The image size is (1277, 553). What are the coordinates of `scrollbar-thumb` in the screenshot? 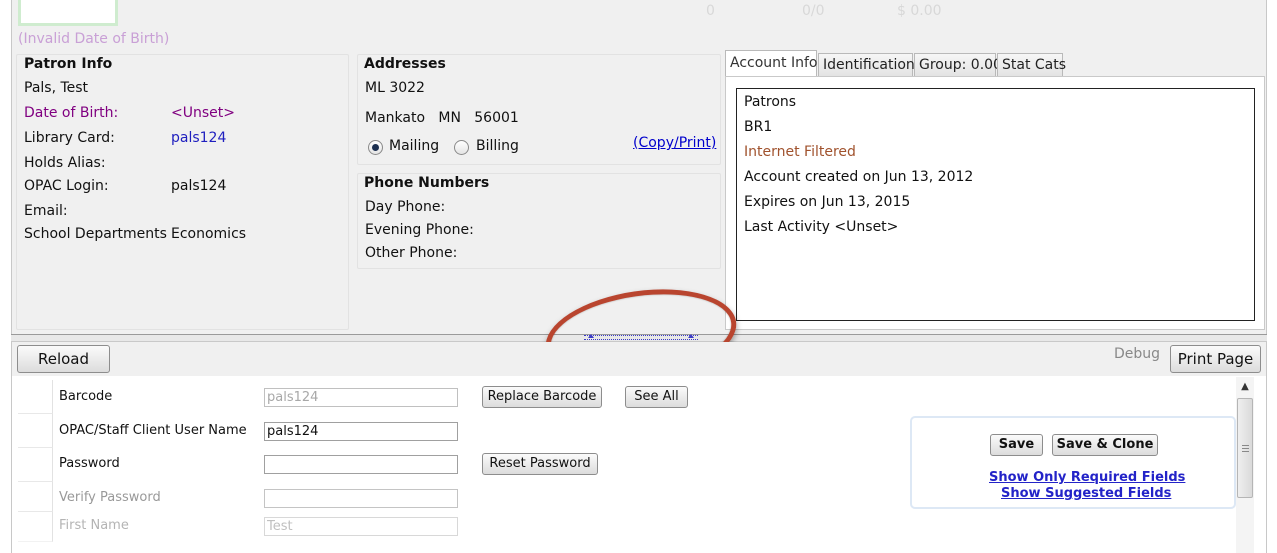 It's located at (1245, 448).